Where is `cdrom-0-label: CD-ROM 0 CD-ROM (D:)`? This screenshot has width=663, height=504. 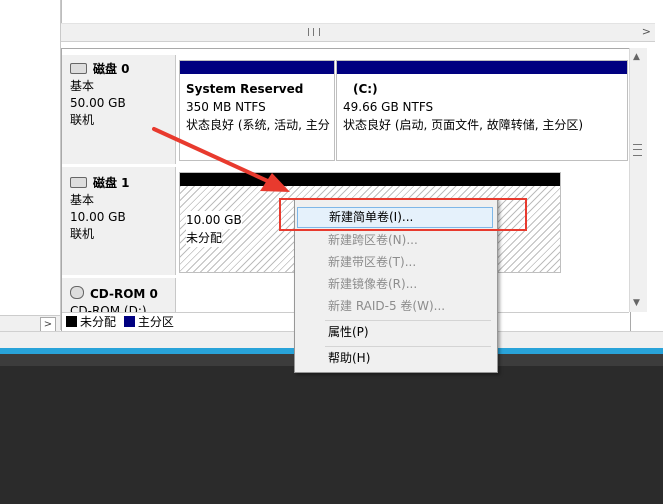 cdrom-0-label: CD-ROM 0 CD-ROM (D:) is located at coordinates (119, 295).